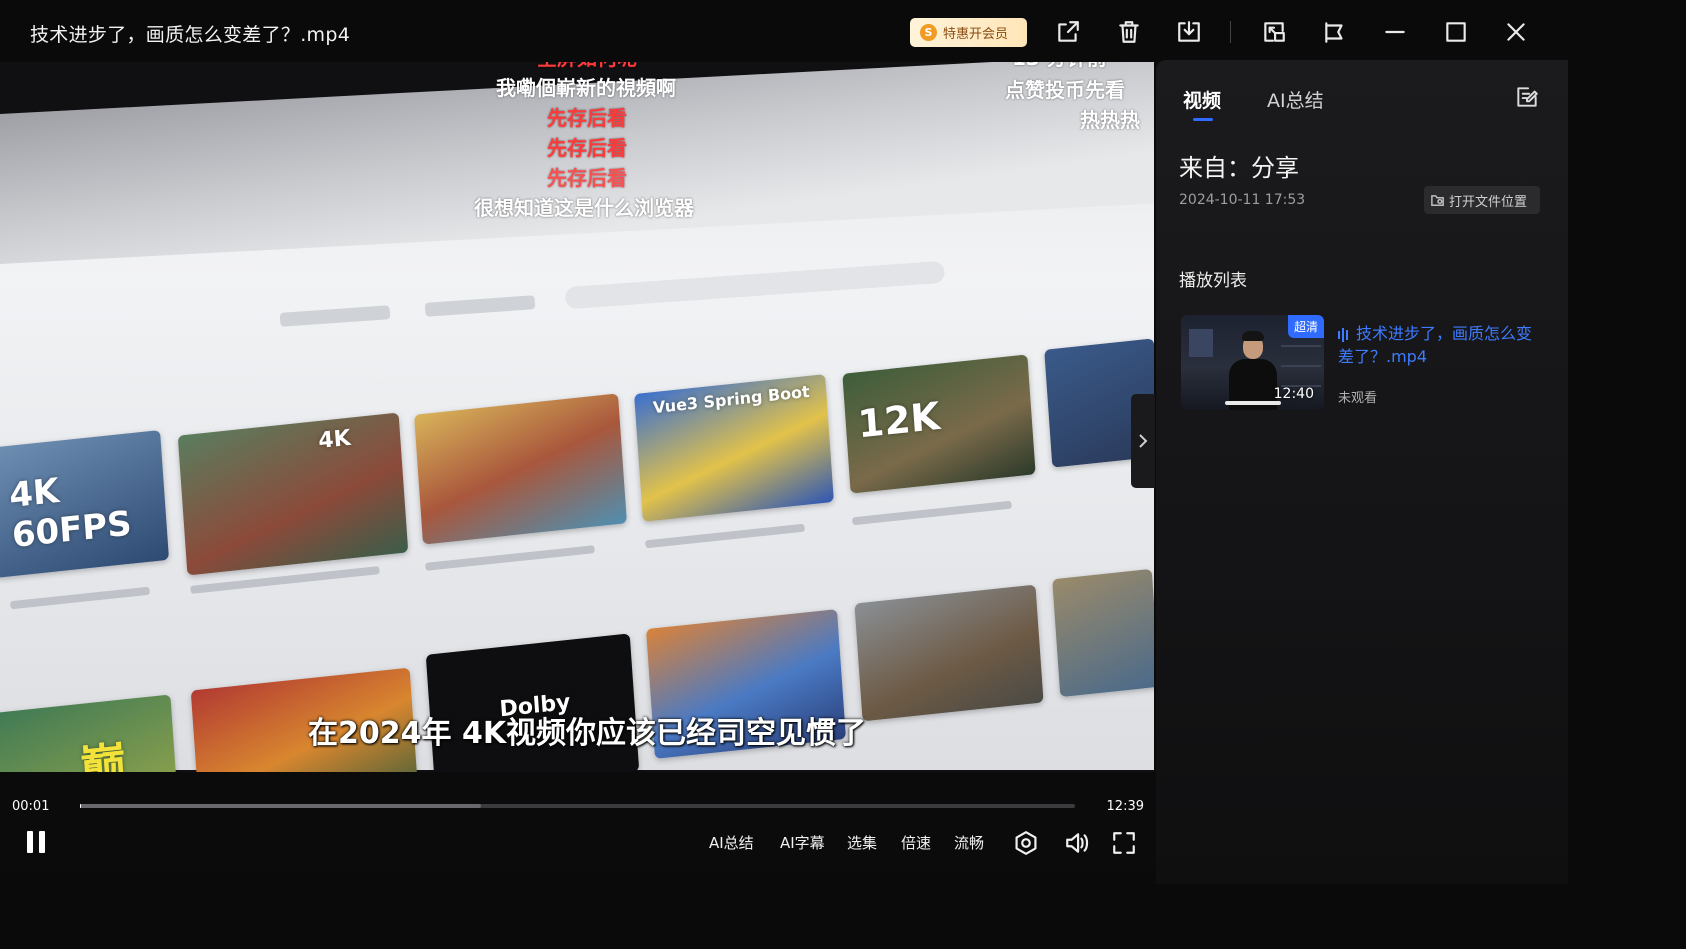  I want to click on duration-time: 12:39, so click(1125, 806).